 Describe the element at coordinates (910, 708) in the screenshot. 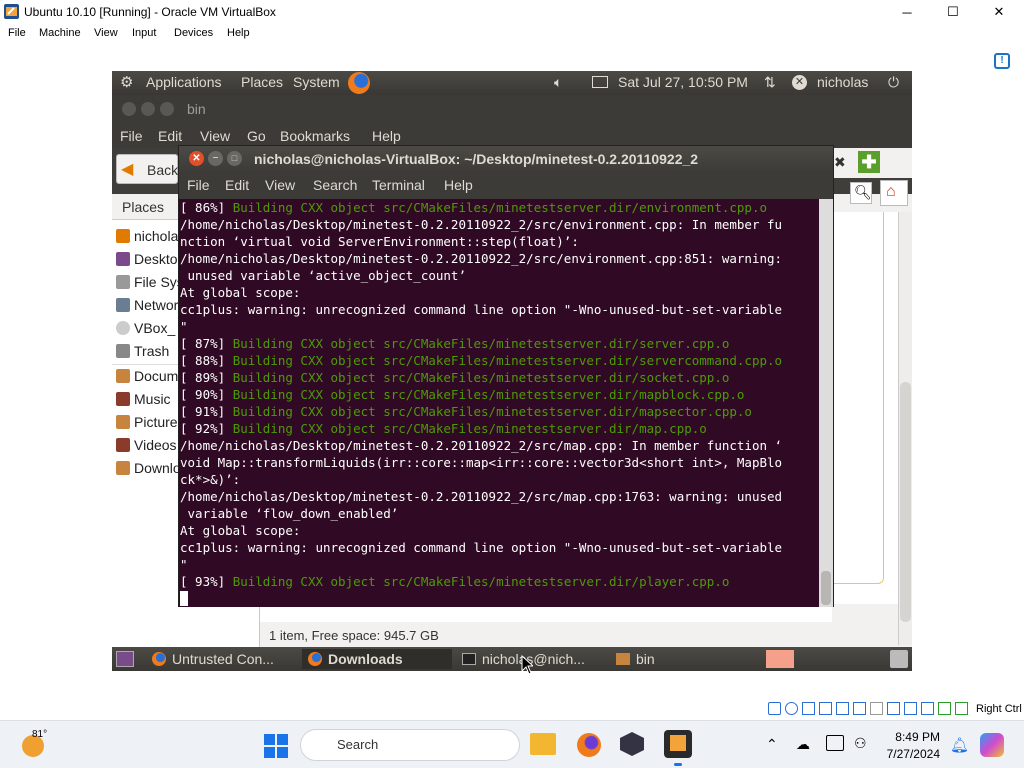

I see `cpu-icon` at that location.